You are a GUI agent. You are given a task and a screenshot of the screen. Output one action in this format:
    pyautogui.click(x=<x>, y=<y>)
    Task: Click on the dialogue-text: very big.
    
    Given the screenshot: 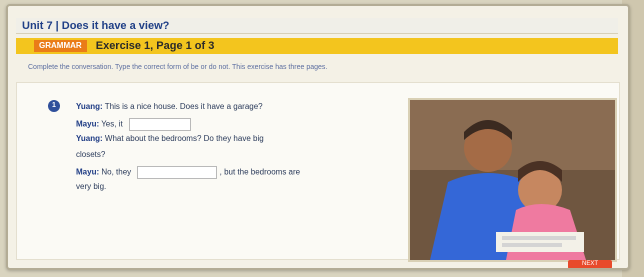 What is the action you would take?
    pyautogui.click(x=91, y=186)
    